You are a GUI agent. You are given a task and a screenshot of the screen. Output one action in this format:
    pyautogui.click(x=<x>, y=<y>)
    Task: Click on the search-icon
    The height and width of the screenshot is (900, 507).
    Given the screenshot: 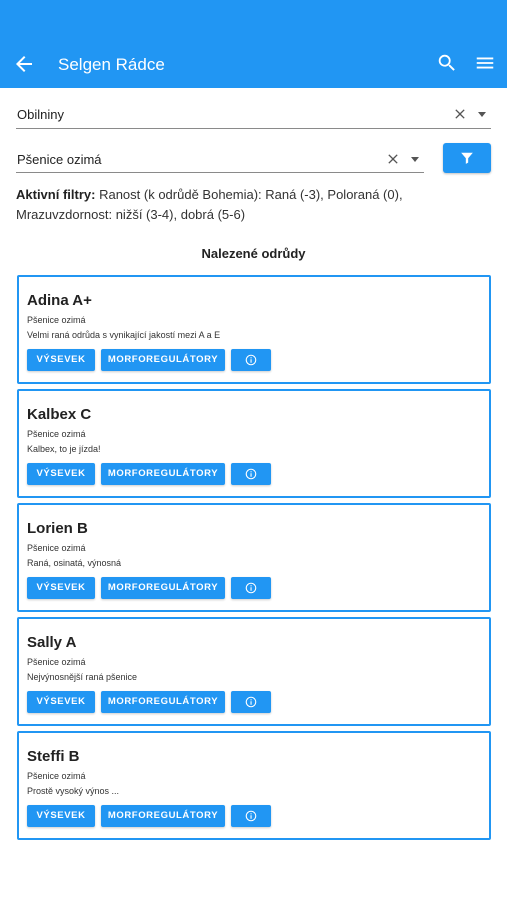 What is the action you would take?
    pyautogui.click(x=447, y=63)
    